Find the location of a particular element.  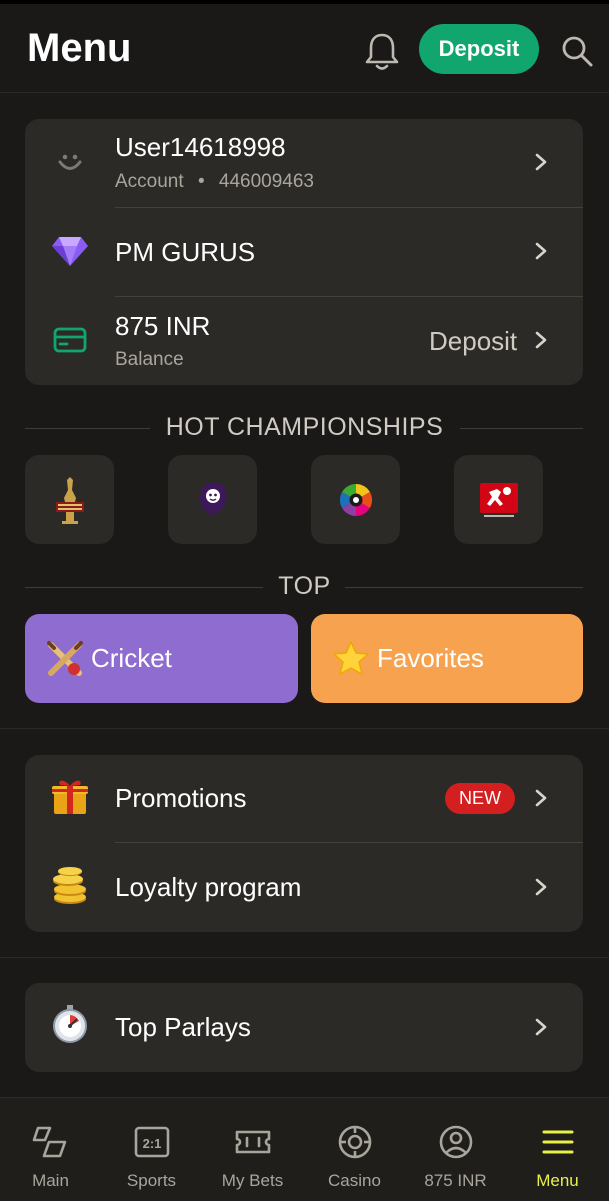

nav-label-menu: Menu is located at coordinates (557, 1180).